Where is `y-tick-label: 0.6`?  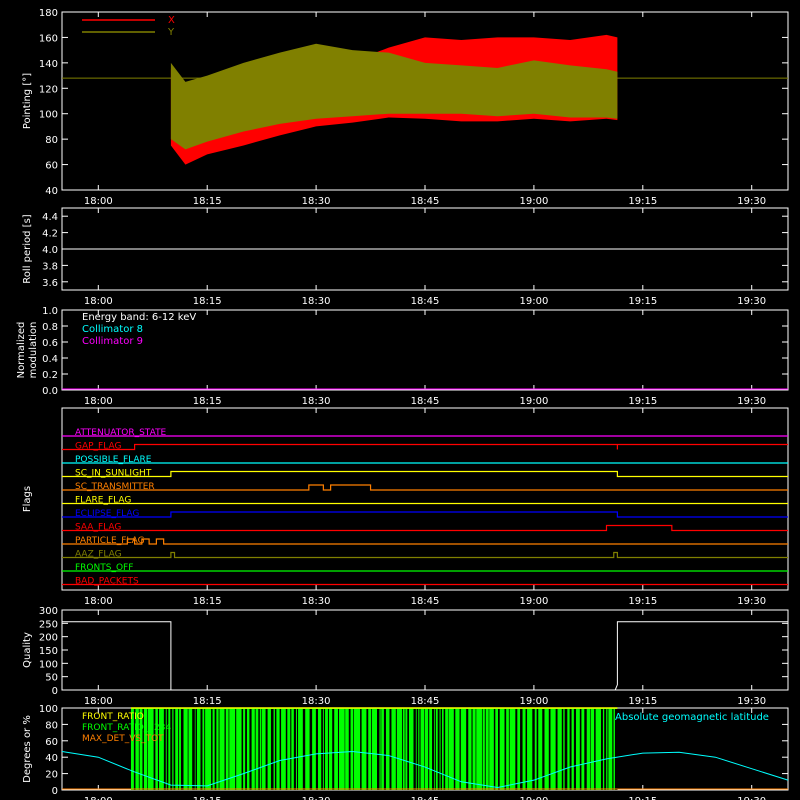 y-tick-label: 0.6 is located at coordinates (50, 343).